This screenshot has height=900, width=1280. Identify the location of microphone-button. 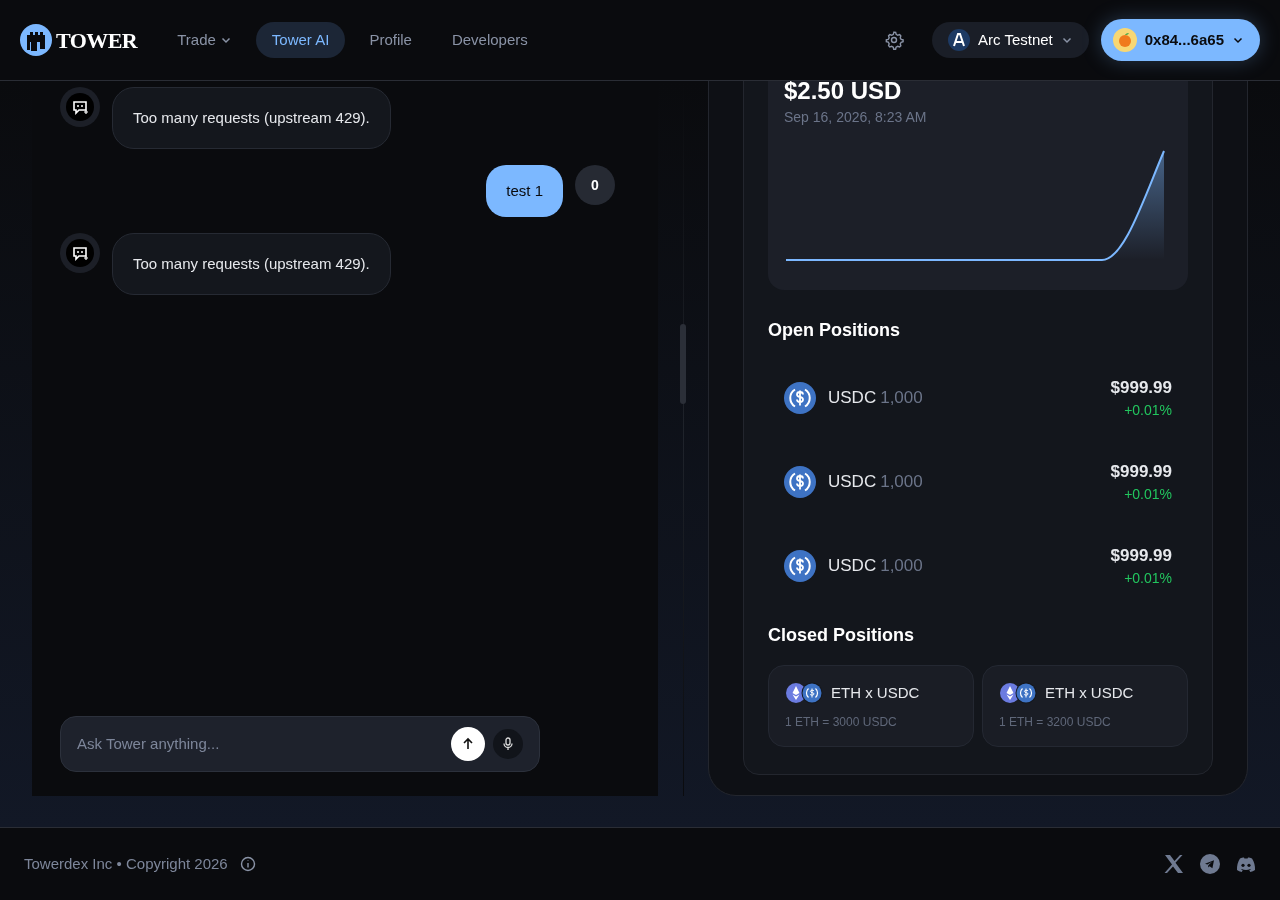
(508, 744).